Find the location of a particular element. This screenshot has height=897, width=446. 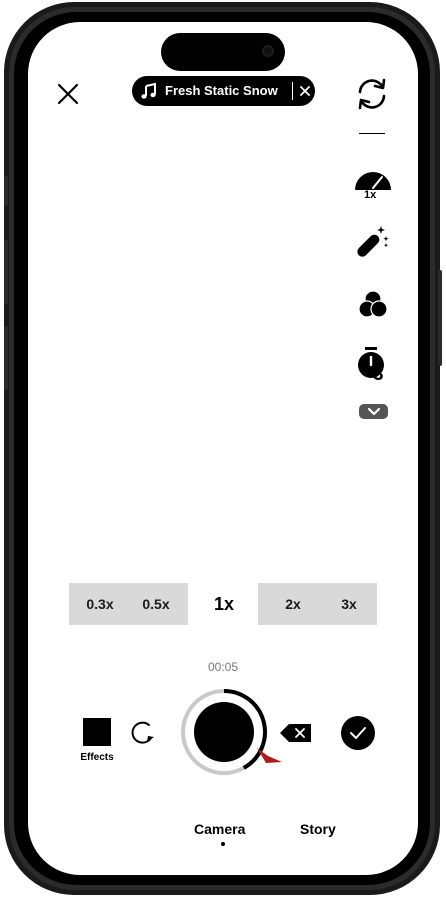

zoom-group-right: 2x 3x is located at coordinates (317, 604).